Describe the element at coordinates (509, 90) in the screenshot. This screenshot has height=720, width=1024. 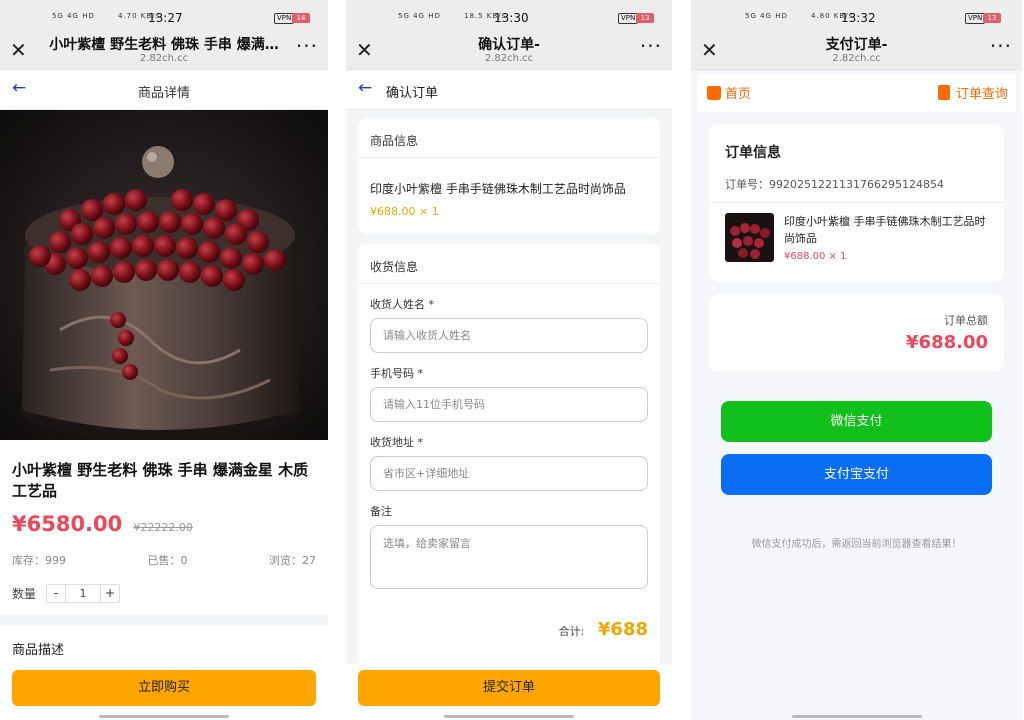
I see `page-navbar: ← 确认订单` at that location.